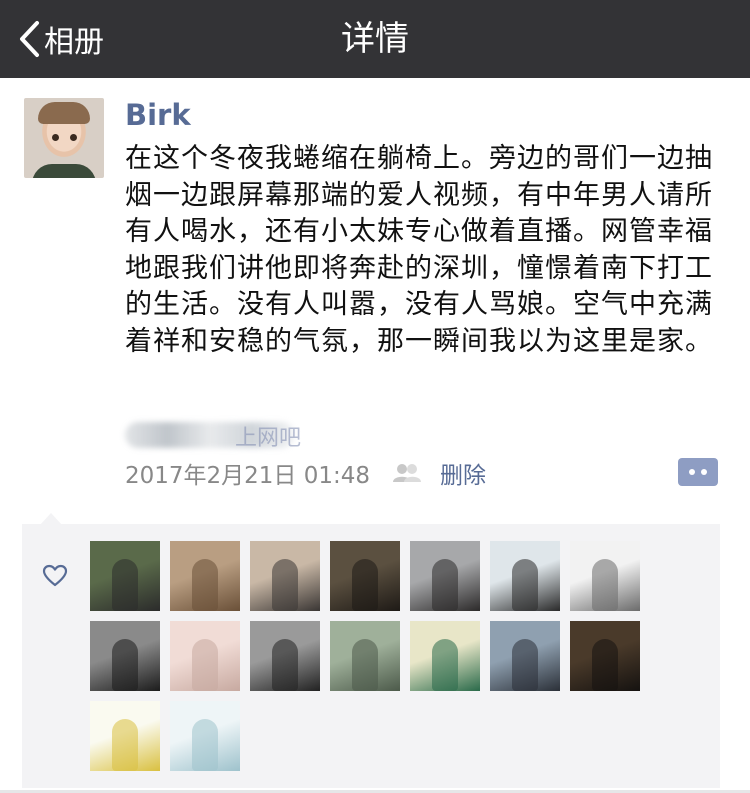 This screenshot has height=793, width=750. I want to click on location-text: 上网吧, so click(268, 438).